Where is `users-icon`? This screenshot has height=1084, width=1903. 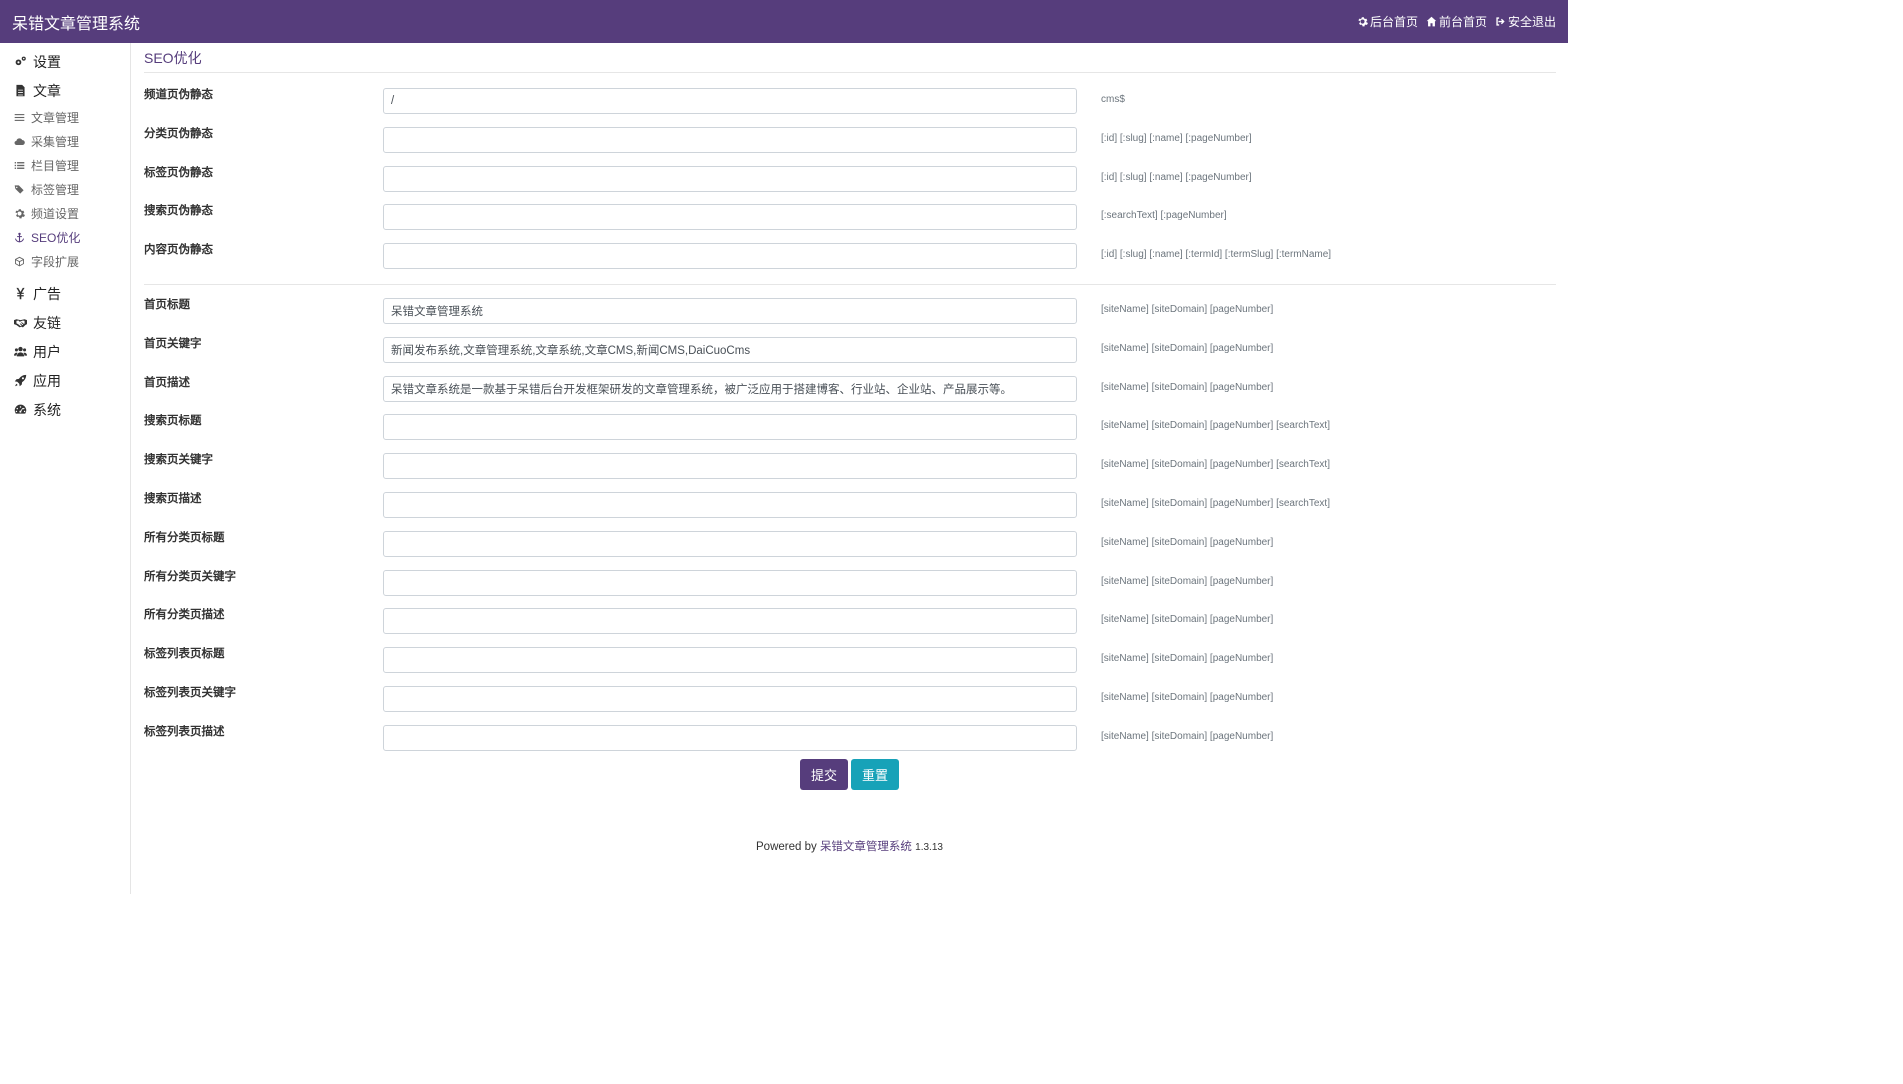 users-icon is located at coordinates (20, 351).